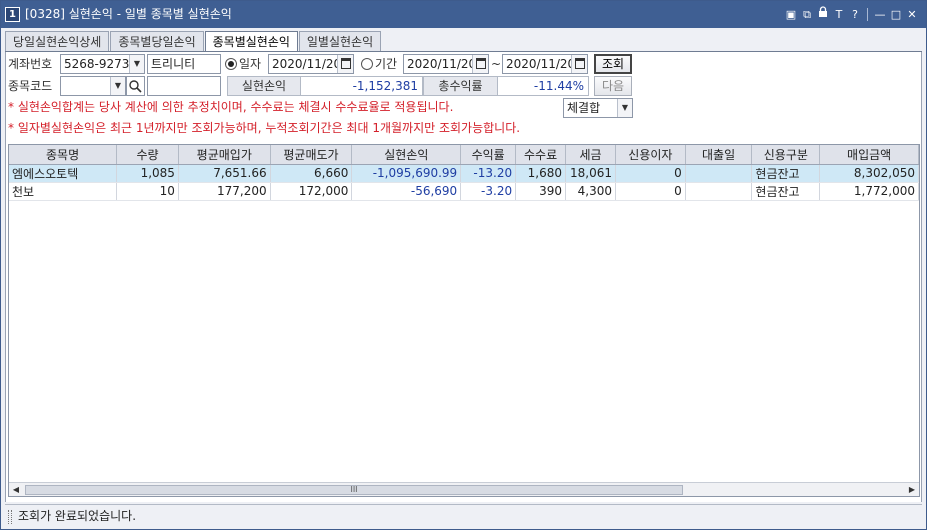  I want to click on period-from-field: 2020/11/20, so click(446, 64).